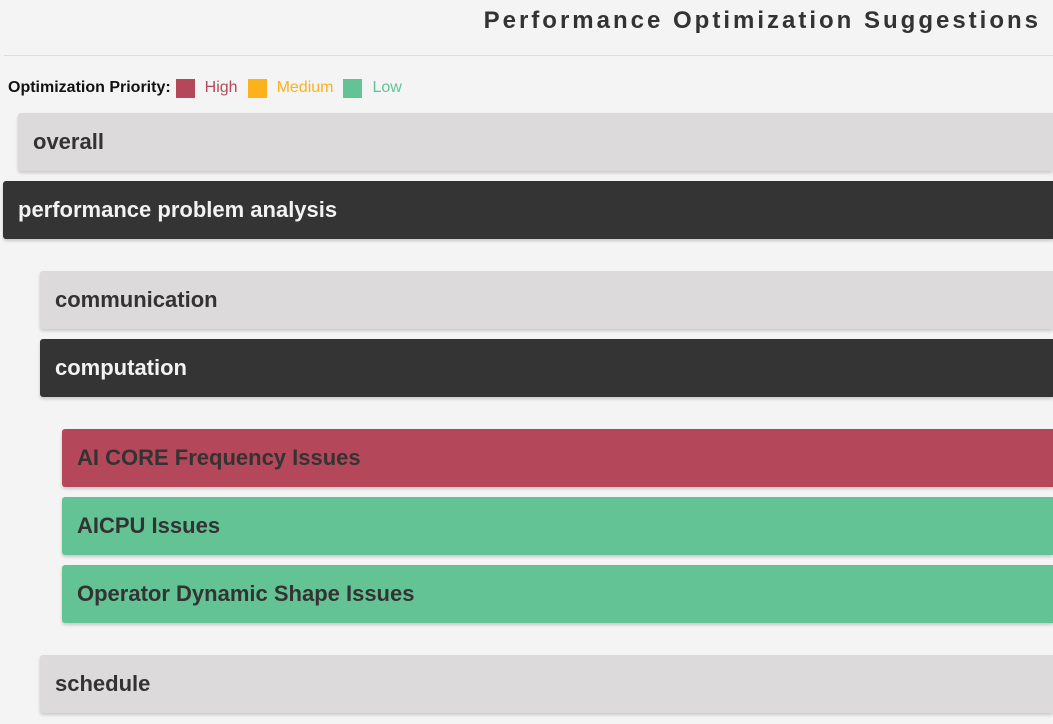 This screenshot has width=1053, height=724. What do you see at coordinates (68, 141) in the screenshot?
I see `section-overall-label: overall` at bounding box center [68, 141].